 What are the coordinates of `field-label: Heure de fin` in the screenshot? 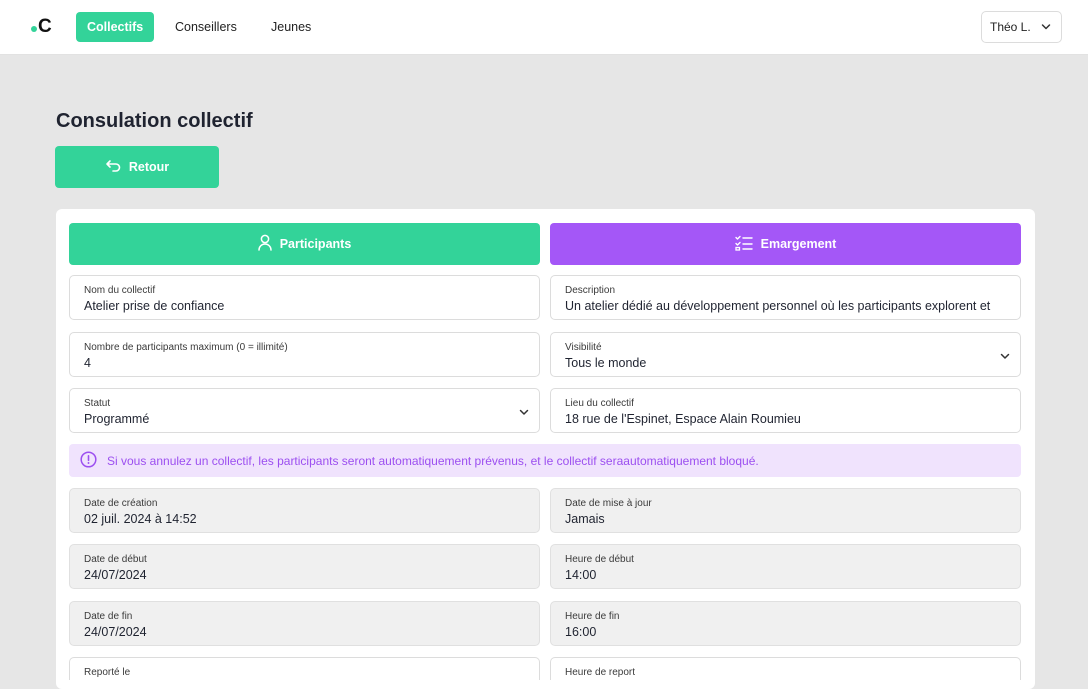 It's located at (592, 616).